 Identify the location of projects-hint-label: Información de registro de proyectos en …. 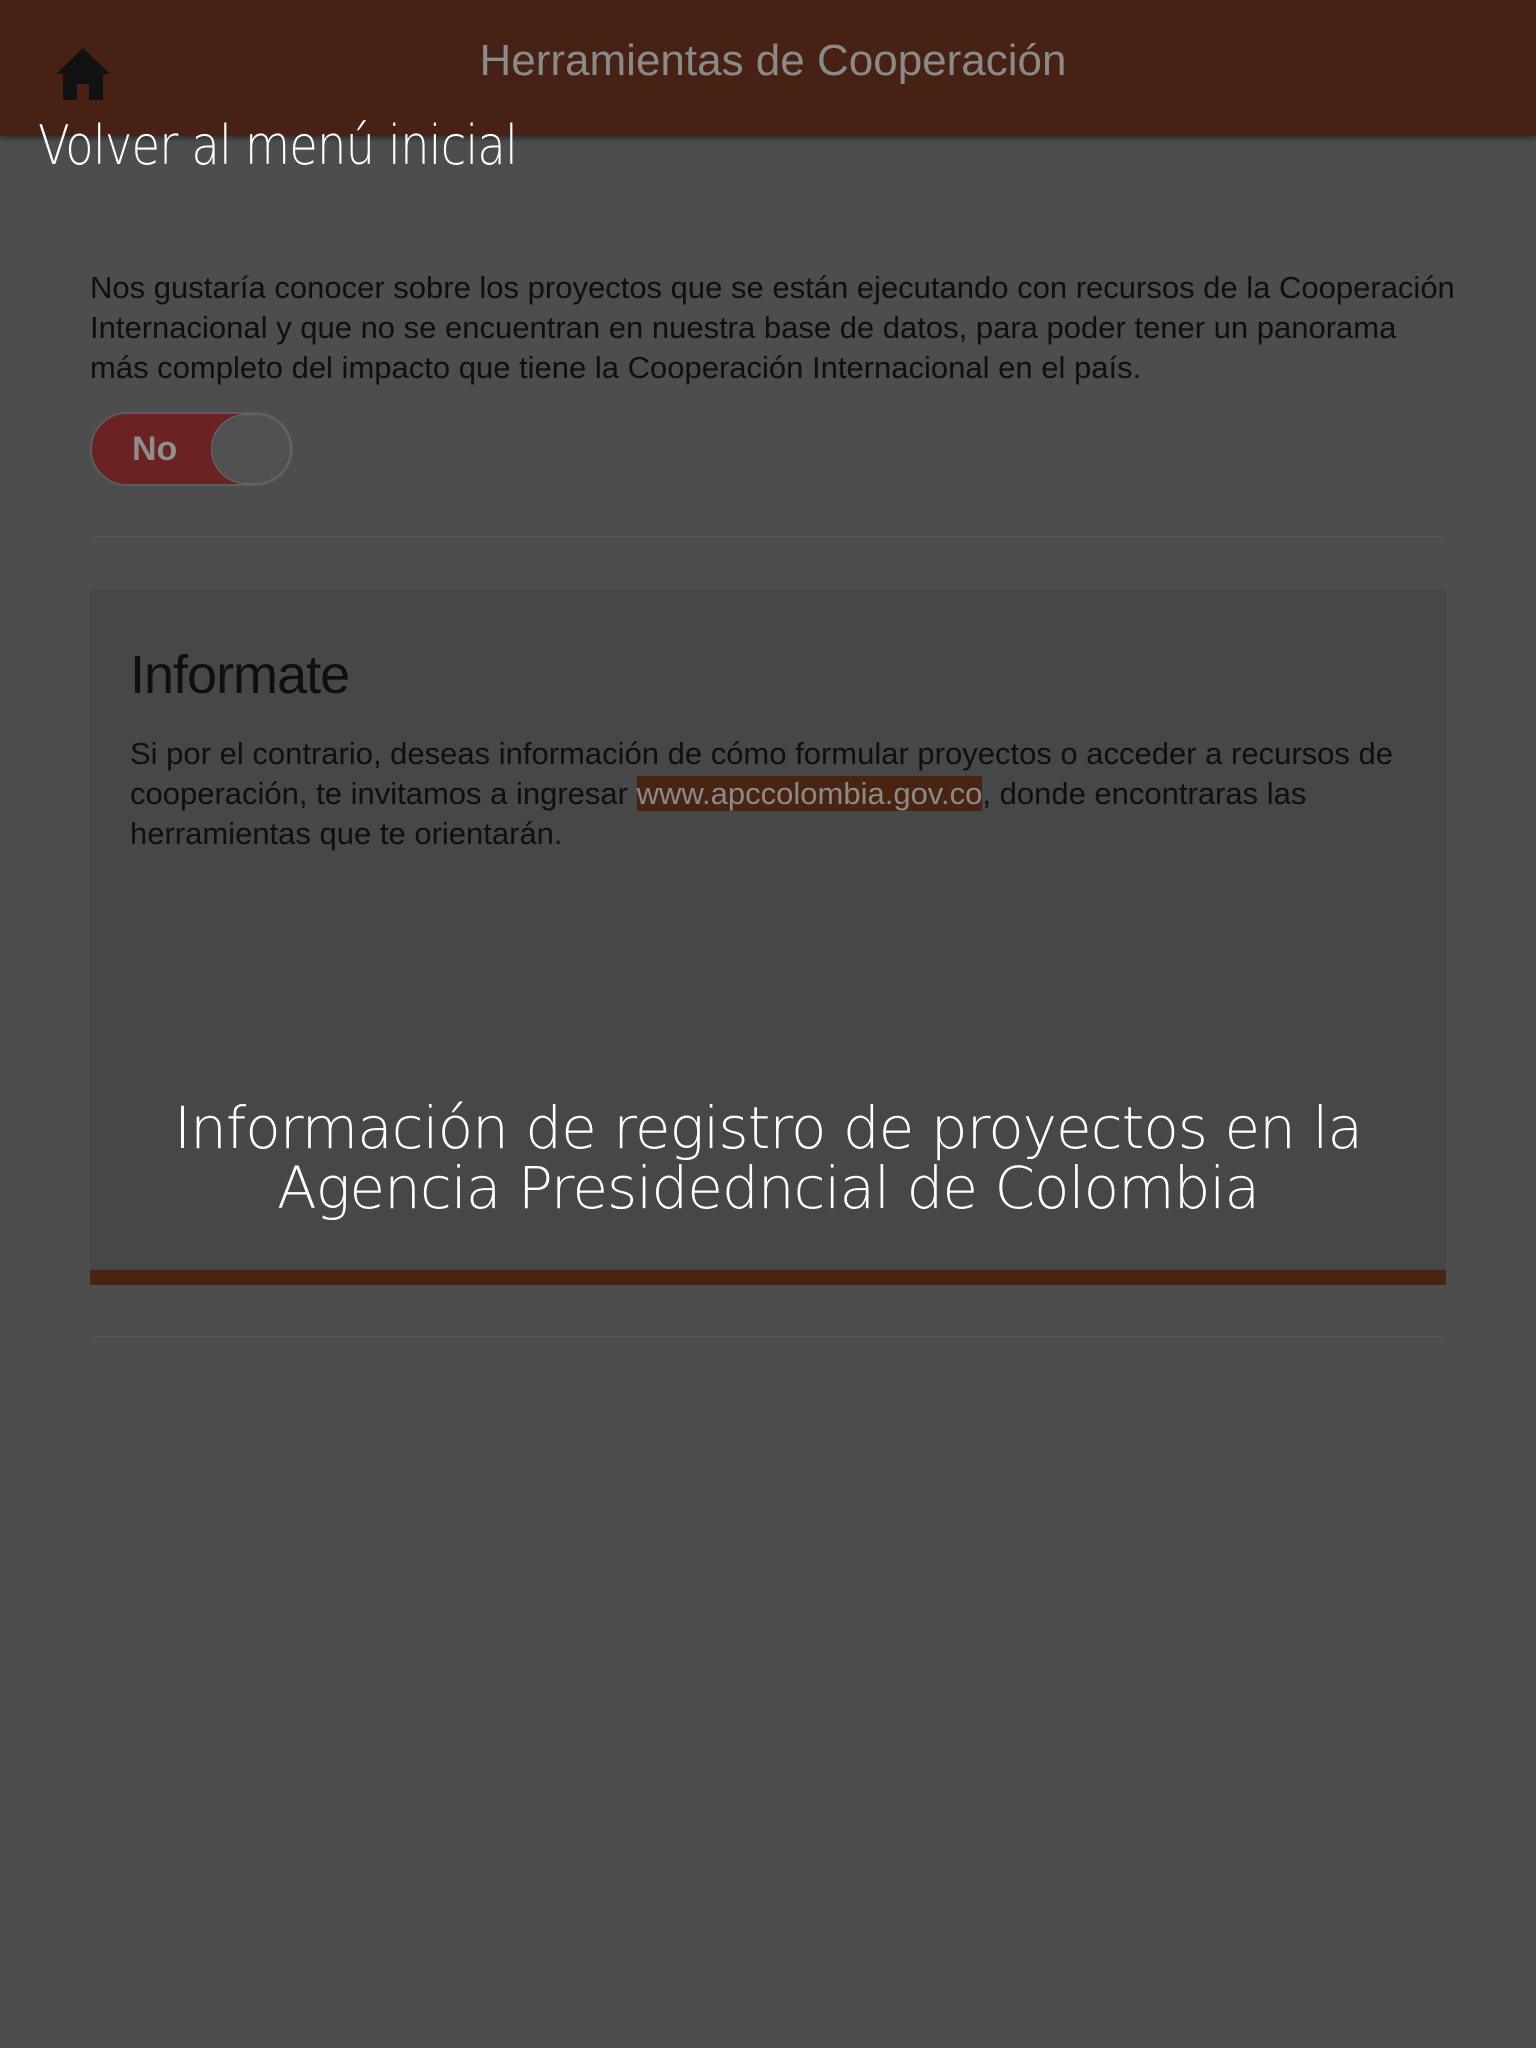
(768, 1158).